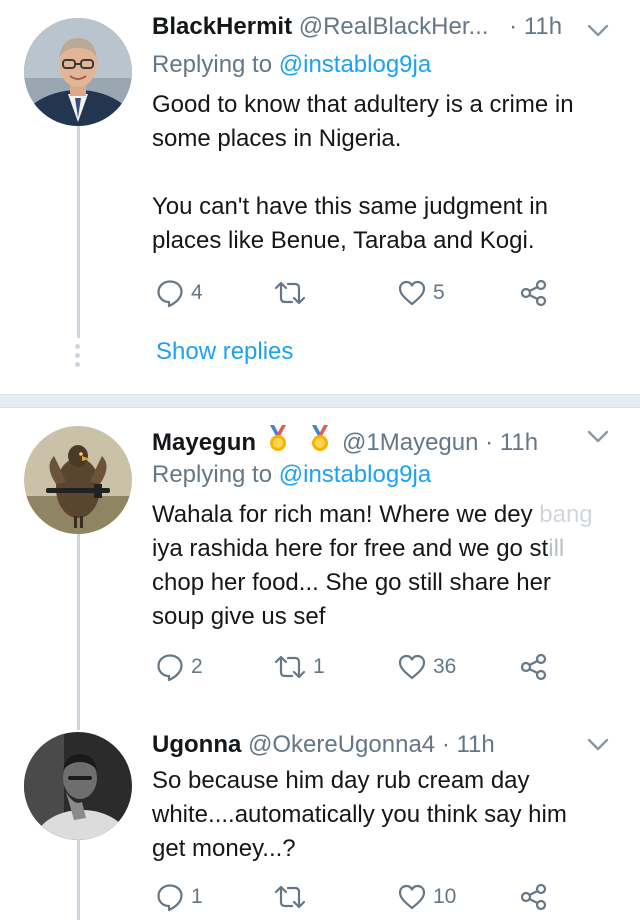  I want to click on tweet-header: Ugonna @OkereUgonna4 · 11h, so click(323, 745).